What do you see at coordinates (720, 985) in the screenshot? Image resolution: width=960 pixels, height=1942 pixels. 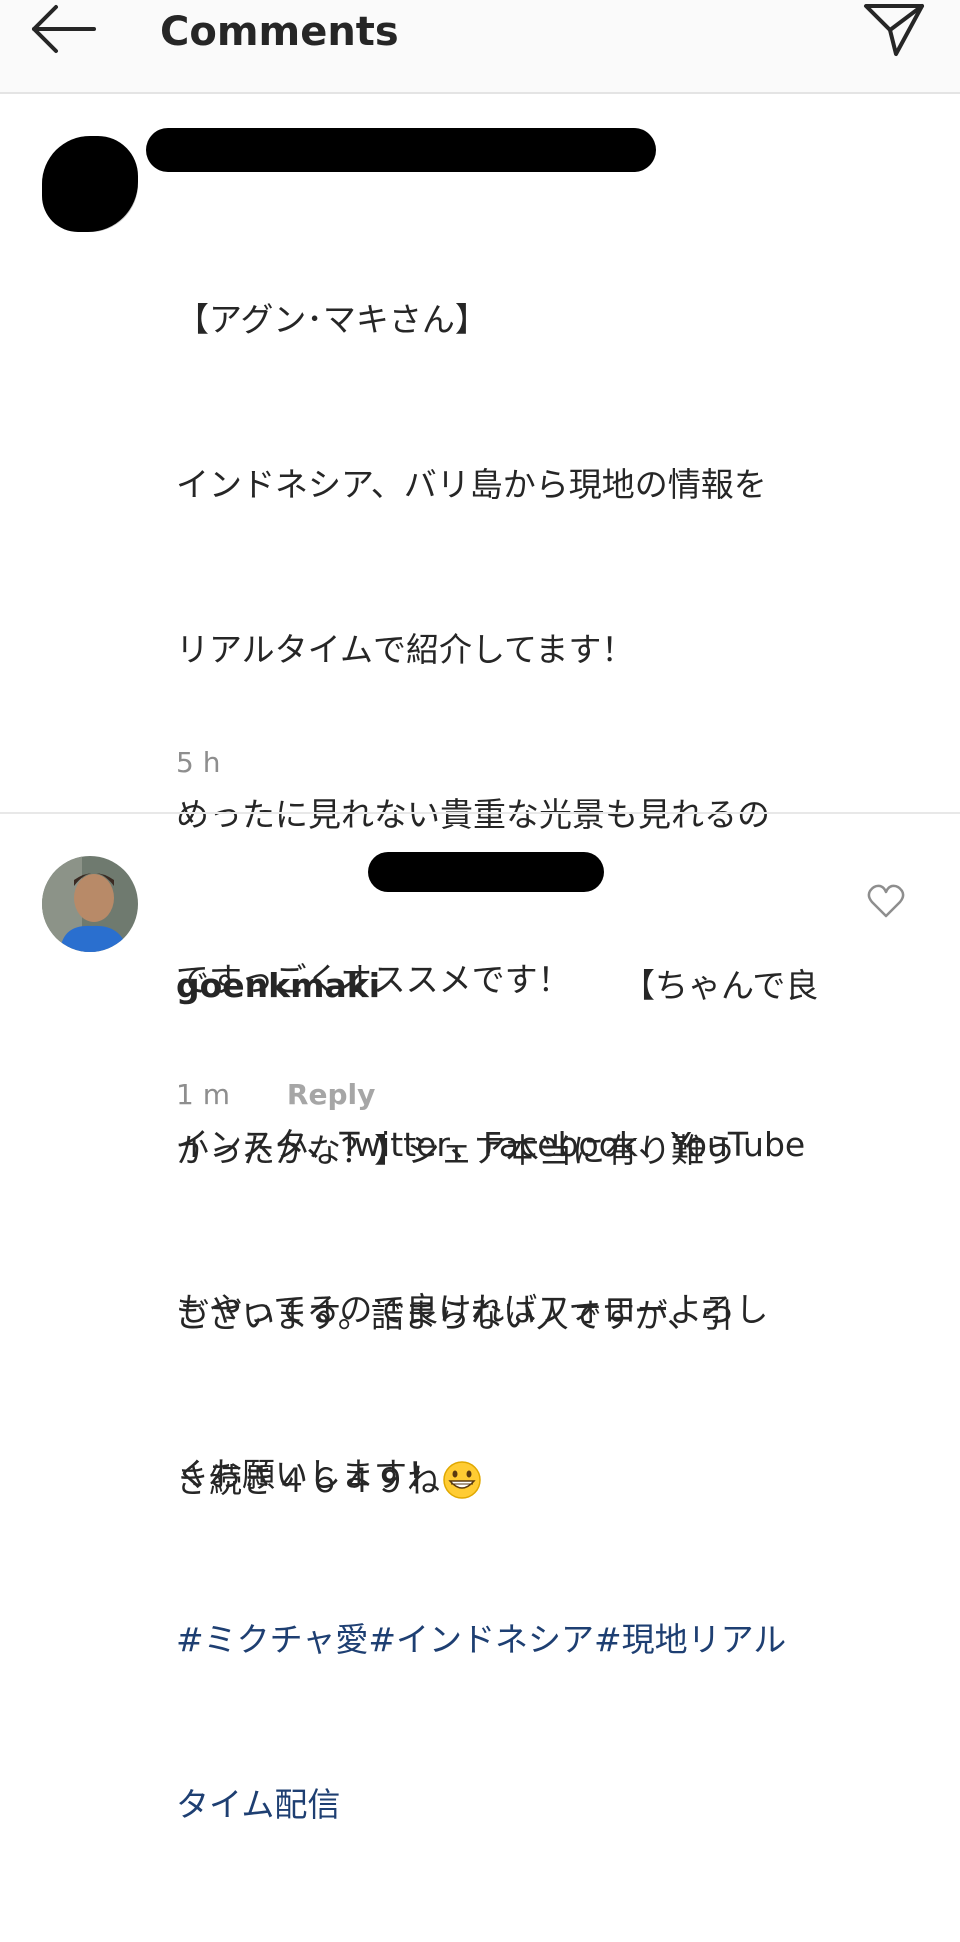 I see `reply-line: 【ちゃんで良` at bounding box center [720, 985].